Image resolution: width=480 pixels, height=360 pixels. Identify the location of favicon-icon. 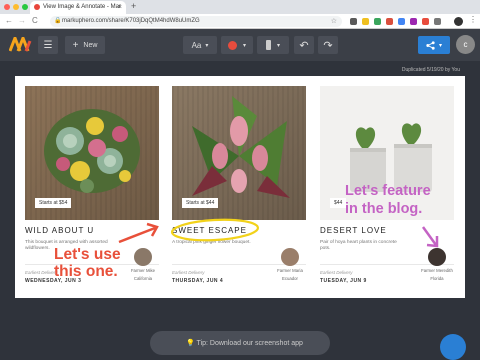
(37, 7).